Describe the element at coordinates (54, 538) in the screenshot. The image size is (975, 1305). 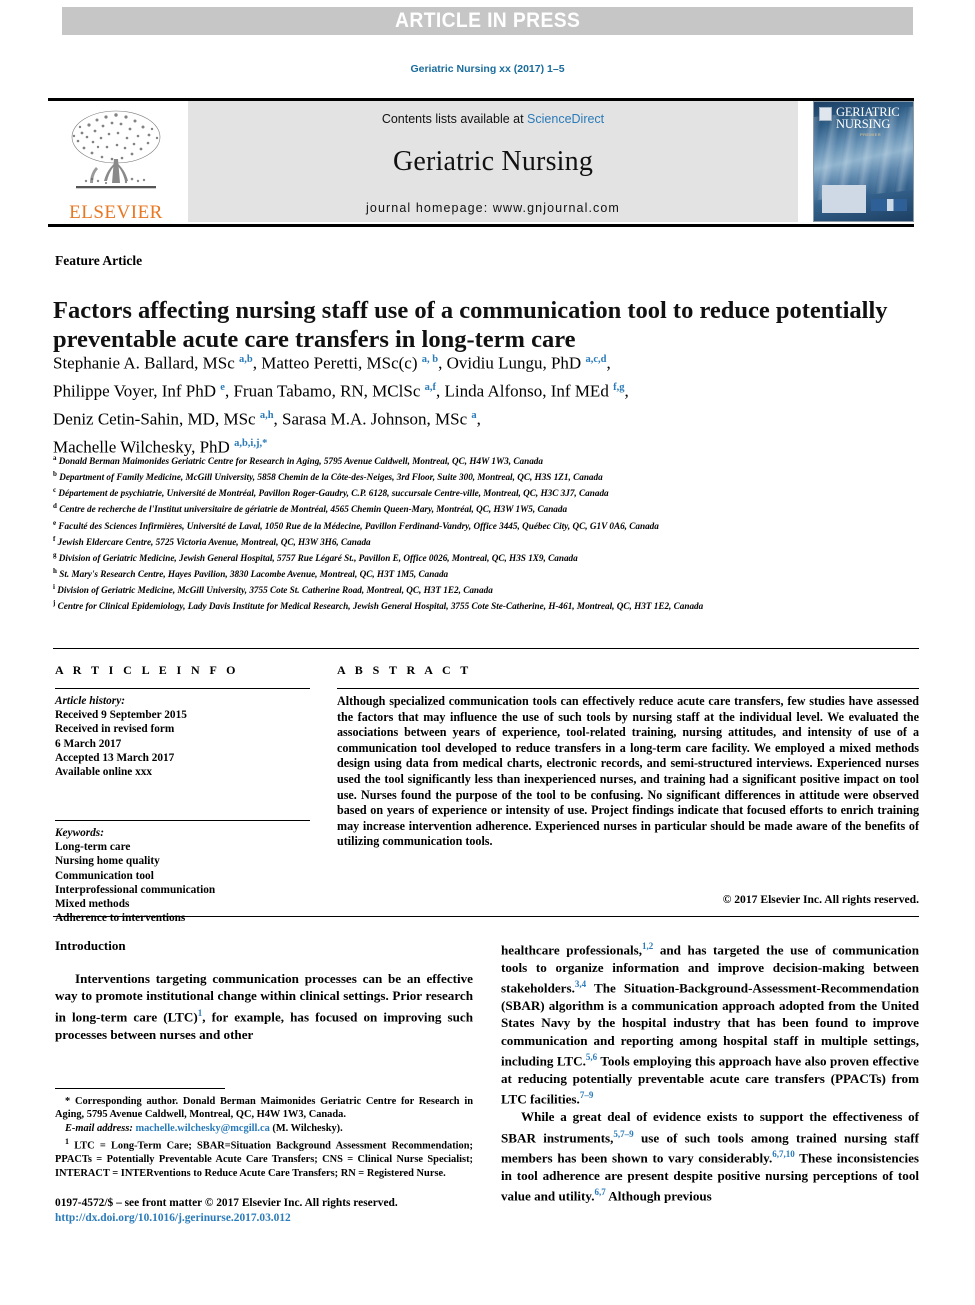
I see `affiliation-mark: f` at that location.